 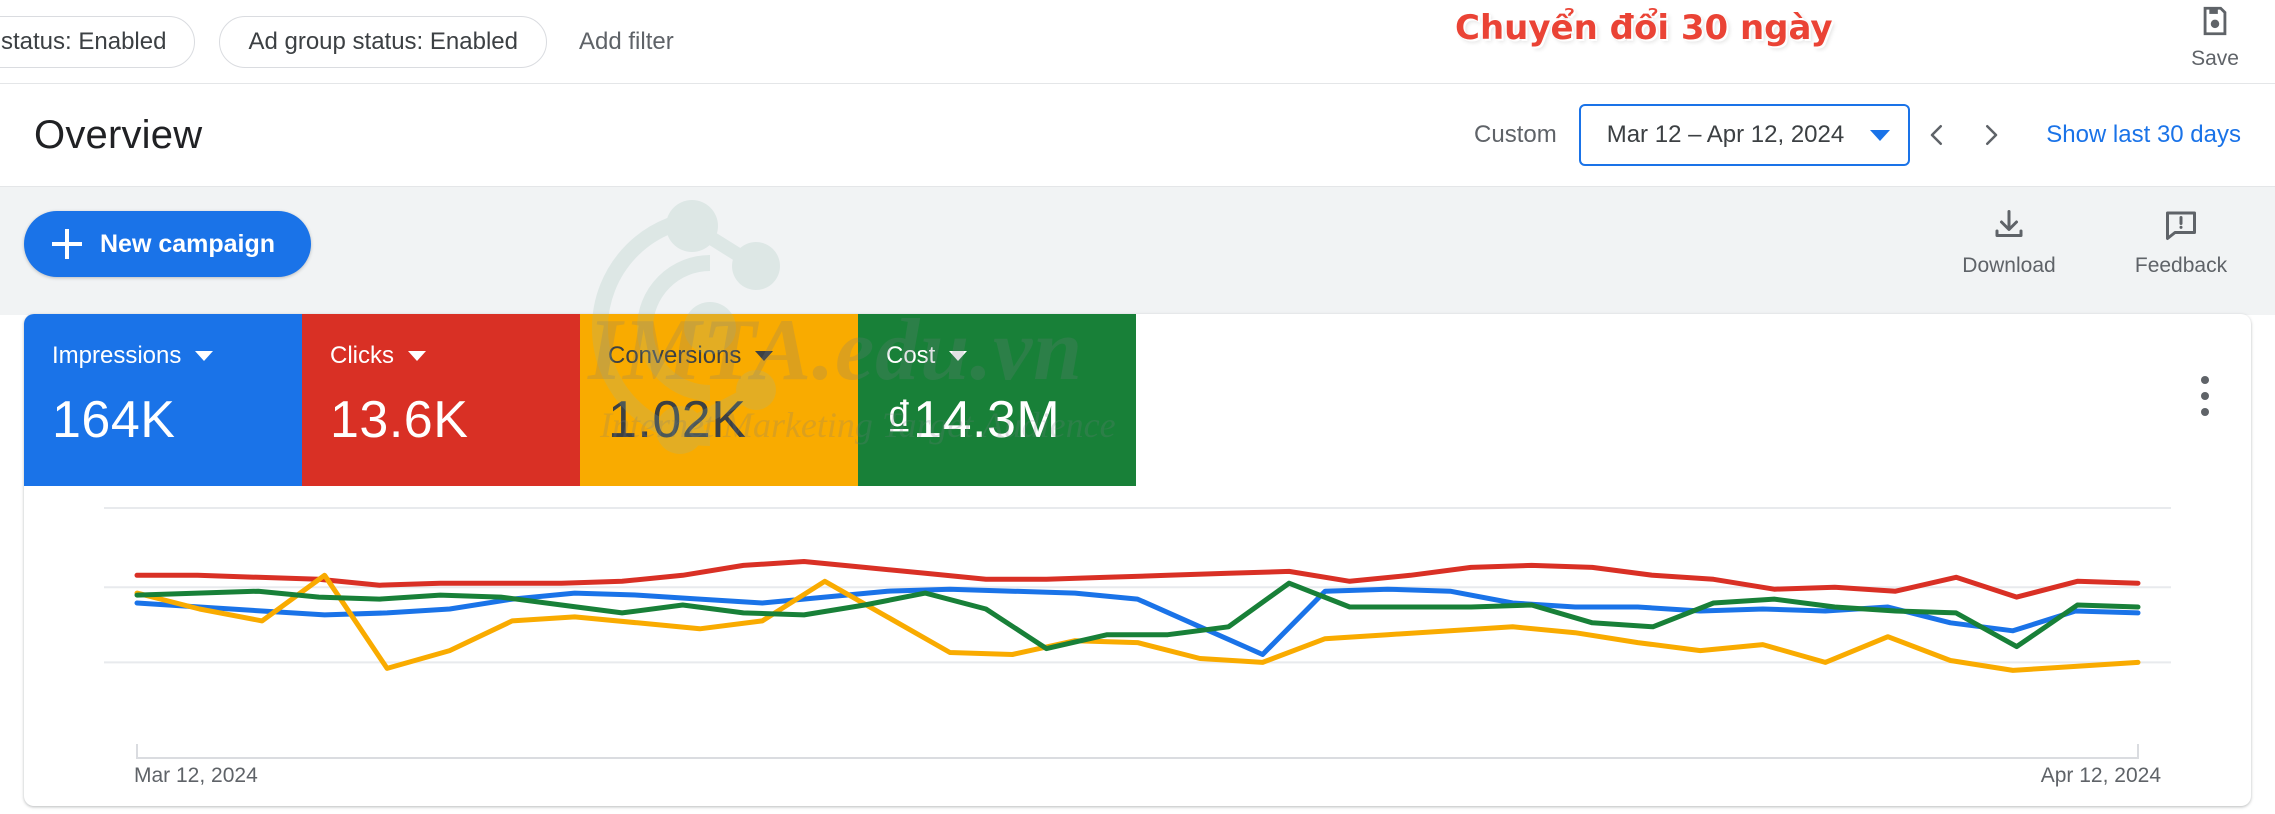 I want to click on metric-name: Impressions, so click(x=117, y=355).